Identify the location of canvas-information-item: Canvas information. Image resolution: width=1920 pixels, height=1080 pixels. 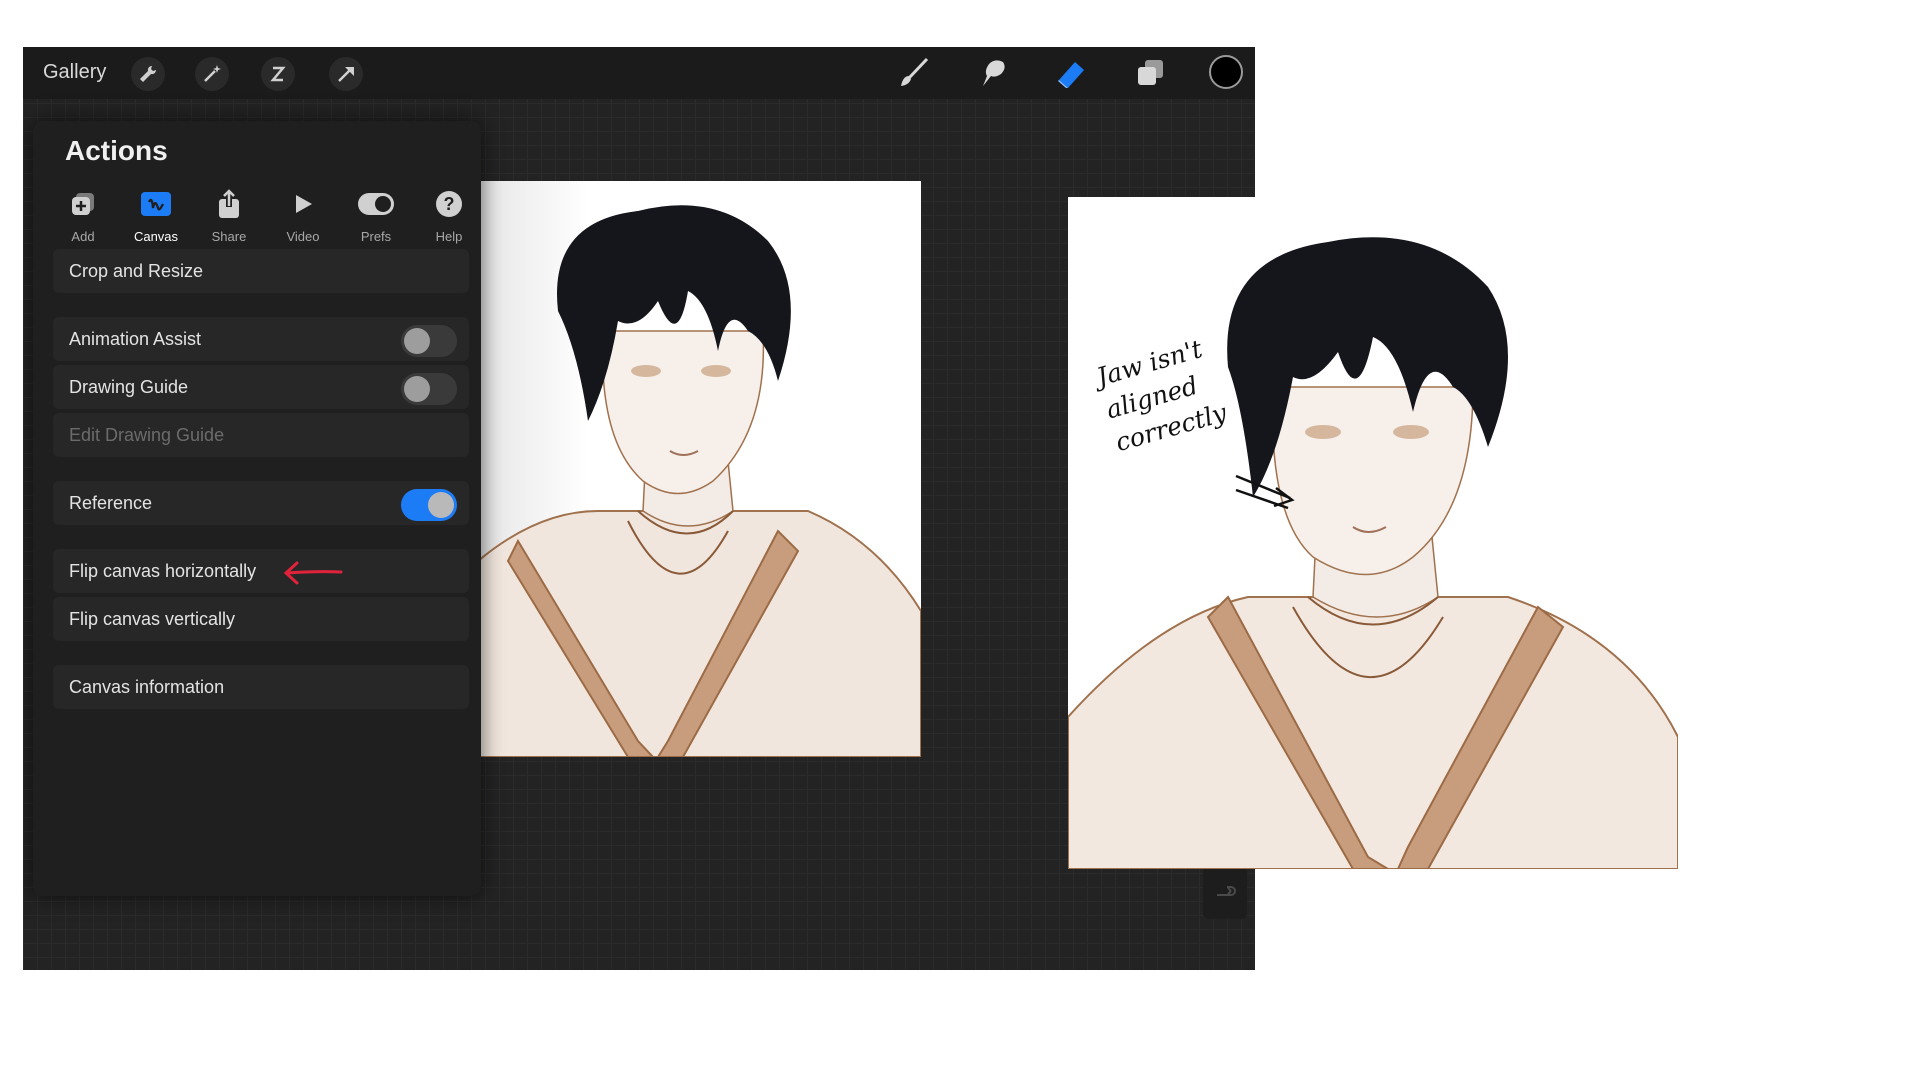
(261, 687).